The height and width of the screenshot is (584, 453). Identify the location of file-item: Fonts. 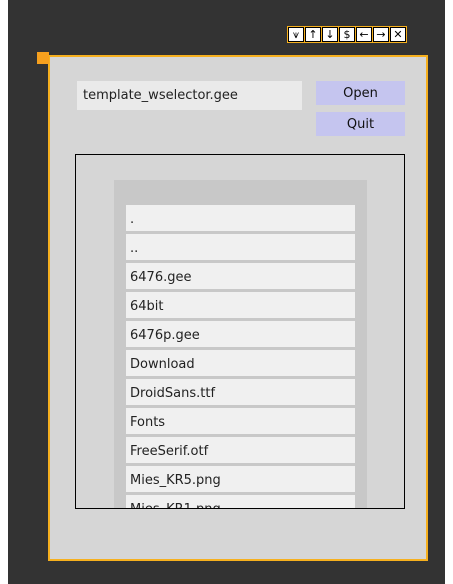
(240, 421).